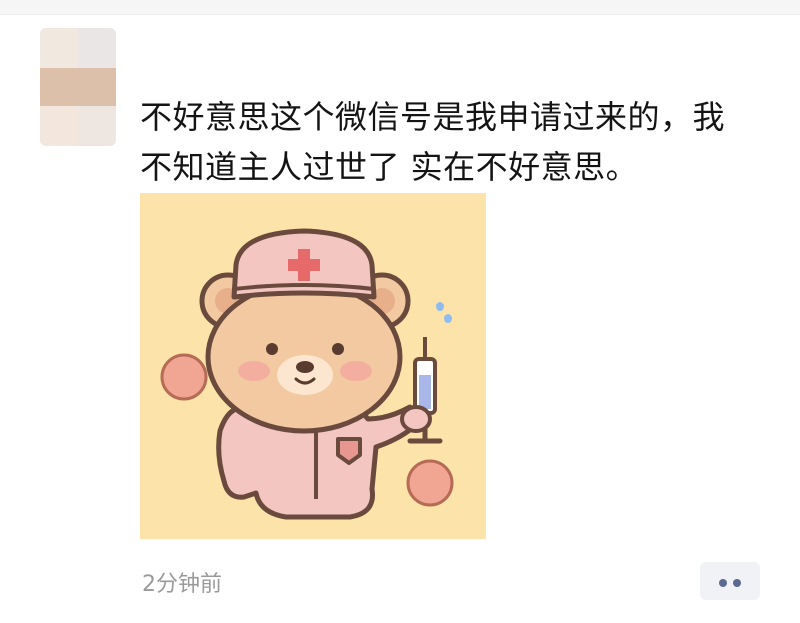  I want to click on pocket, so click(349, 451).